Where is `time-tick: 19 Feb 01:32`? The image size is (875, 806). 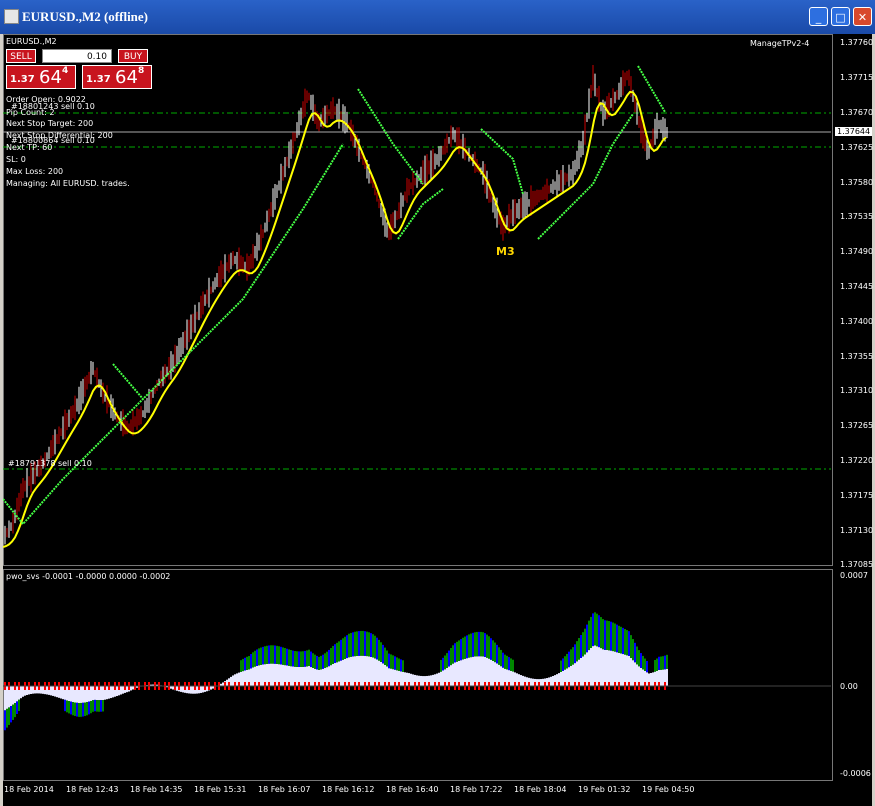 time-tick: 19 Feb 01:32 is located at coordinates (604, 789).